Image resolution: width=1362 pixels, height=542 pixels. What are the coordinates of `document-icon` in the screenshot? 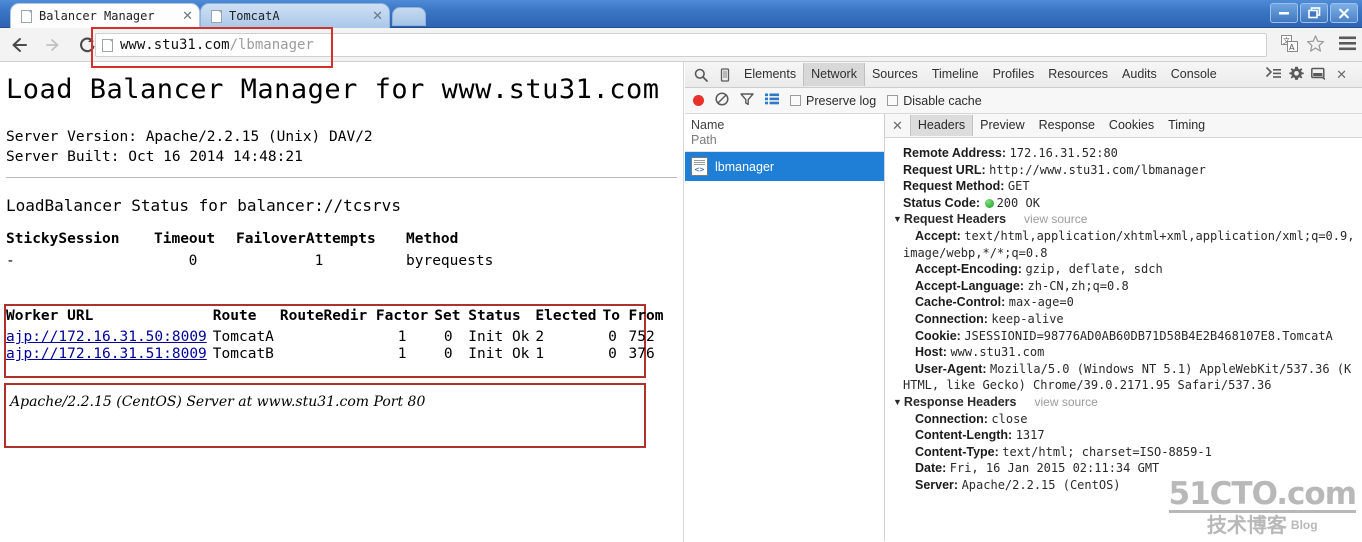 It's located at (699, 166).